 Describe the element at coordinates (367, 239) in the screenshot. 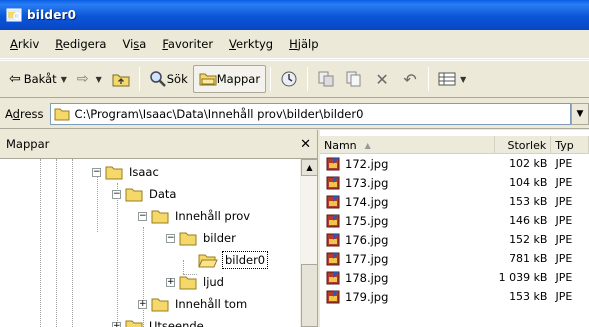

I see `file-name: 176.jpg` at that location.